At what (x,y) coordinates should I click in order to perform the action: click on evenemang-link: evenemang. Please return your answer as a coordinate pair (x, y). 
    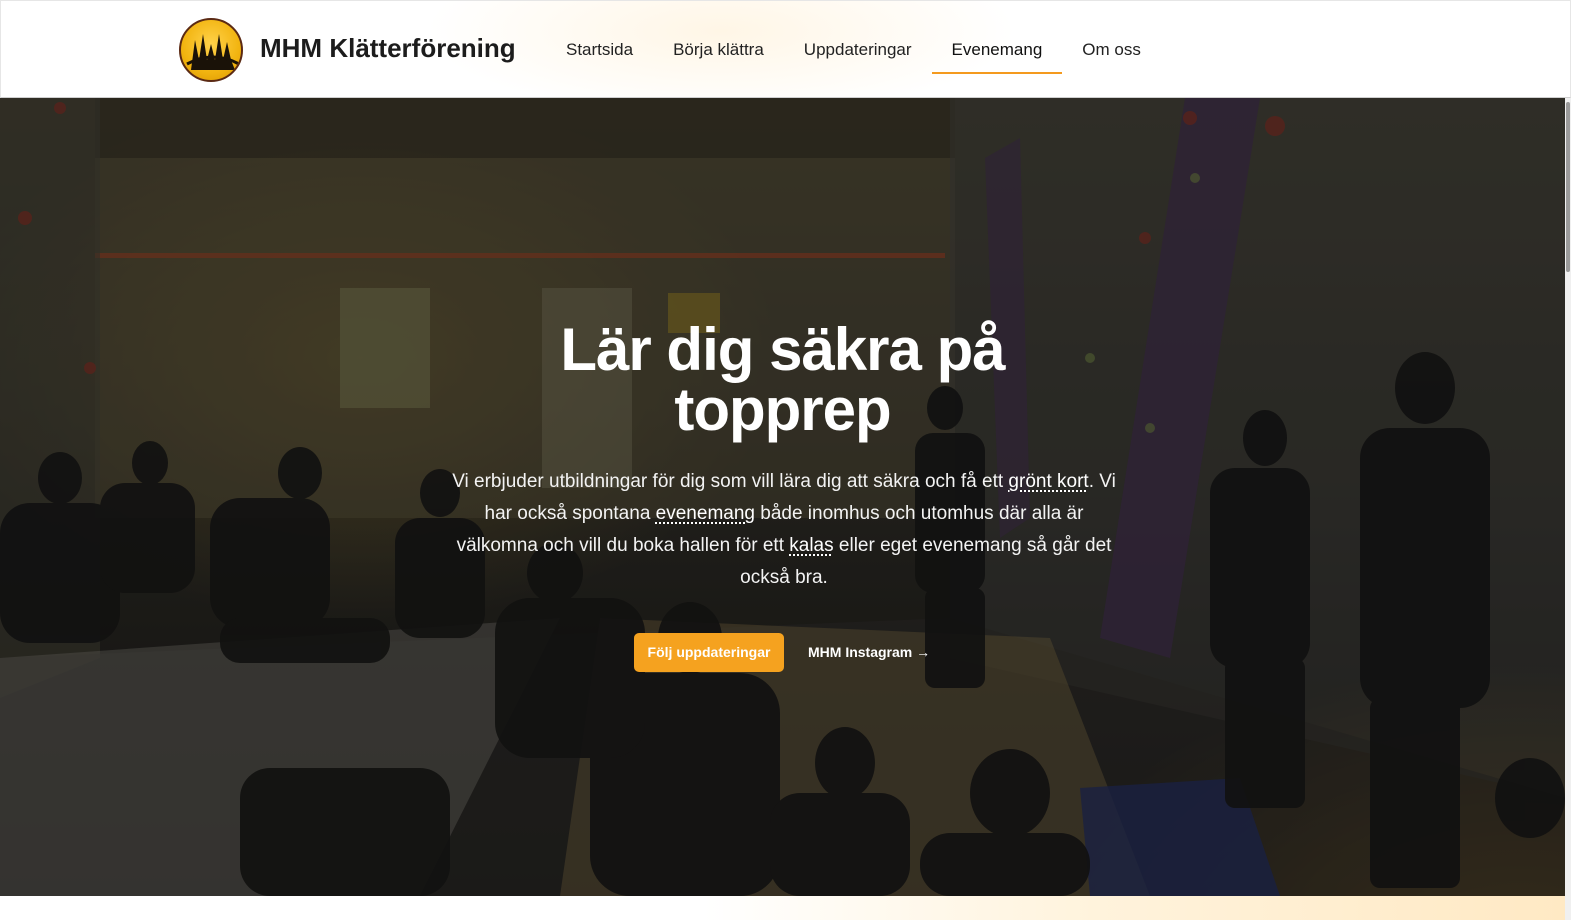
    Looking at the image, I should click on (705, 513).